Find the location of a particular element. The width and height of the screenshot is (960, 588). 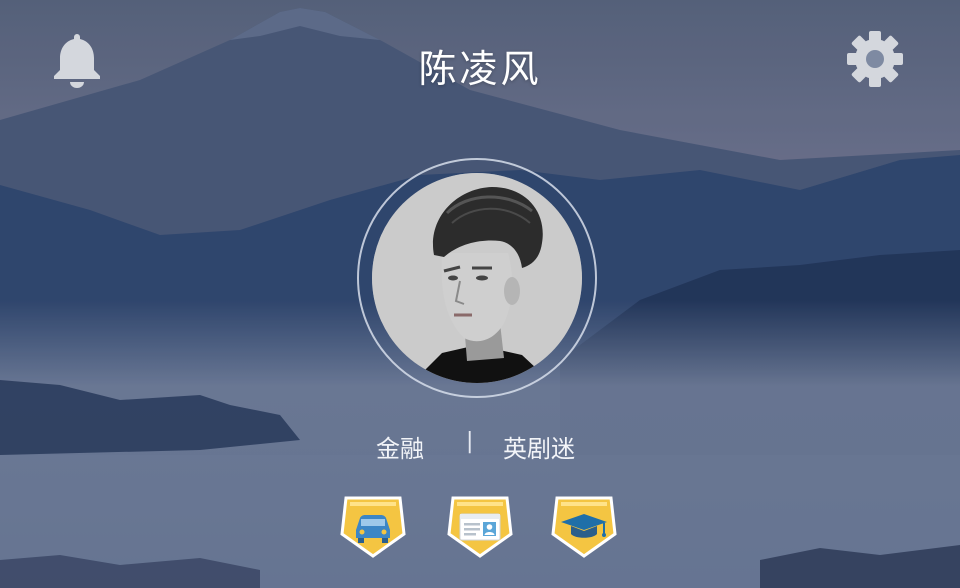

id-card-badge is located at coordinates (480, 525).